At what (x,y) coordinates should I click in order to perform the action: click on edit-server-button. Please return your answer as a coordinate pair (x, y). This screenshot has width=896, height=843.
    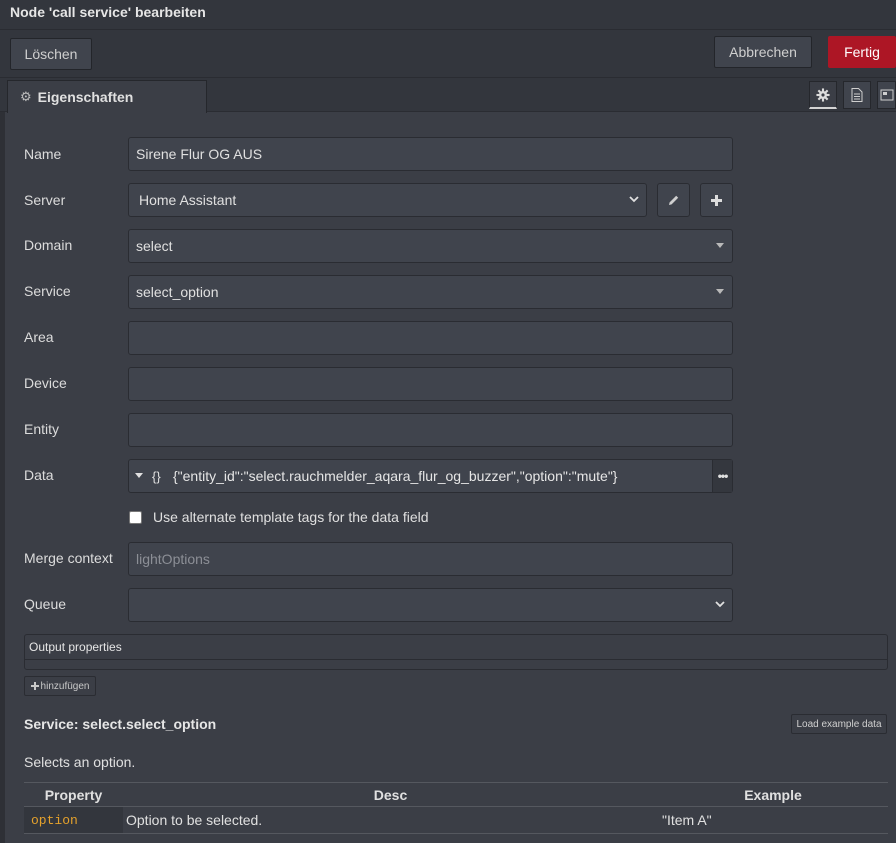
    Looking at the image, I should click on (673, 200).